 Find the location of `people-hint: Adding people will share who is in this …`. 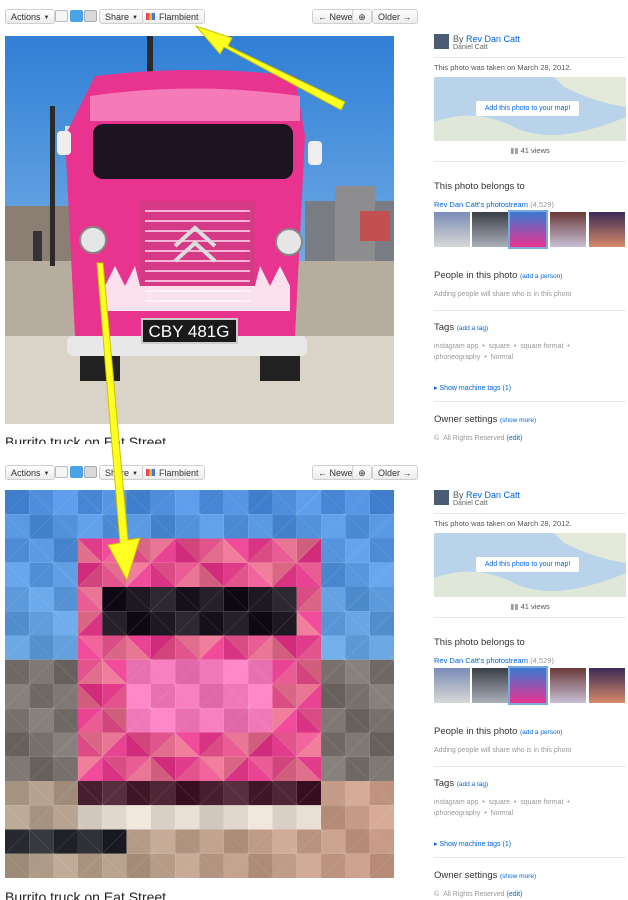

people-hint: Adding people will share who is in this … is located at coordinates (503, 294).